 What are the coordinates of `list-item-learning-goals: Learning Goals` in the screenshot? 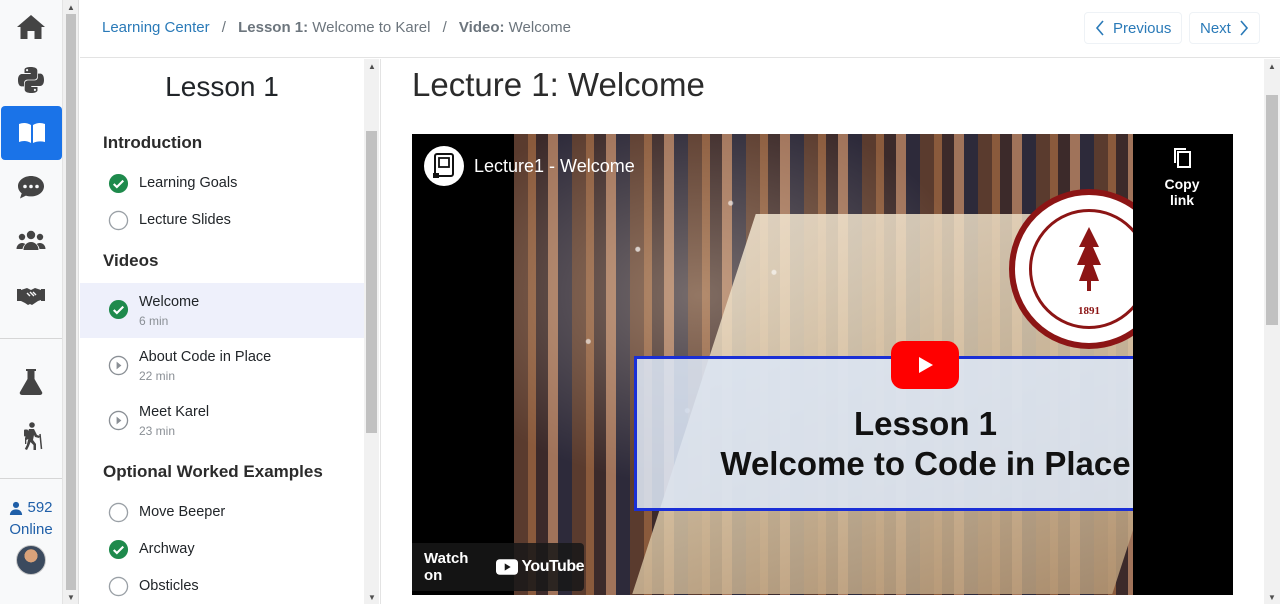 It's located at (222, 183).